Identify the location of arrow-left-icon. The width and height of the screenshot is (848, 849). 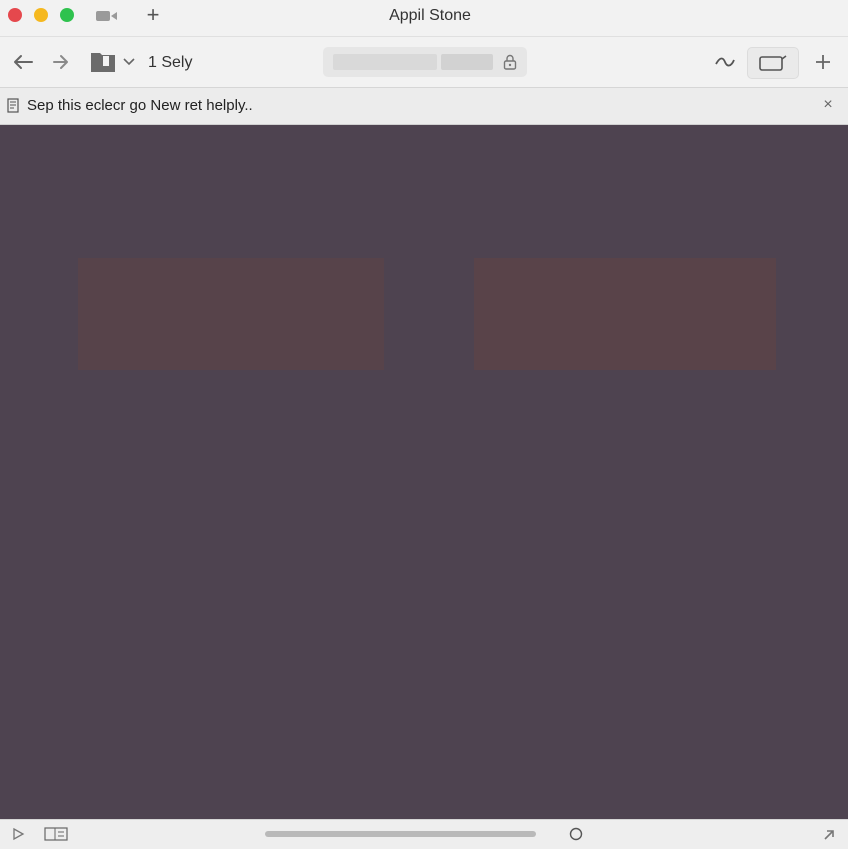
(23, 62).